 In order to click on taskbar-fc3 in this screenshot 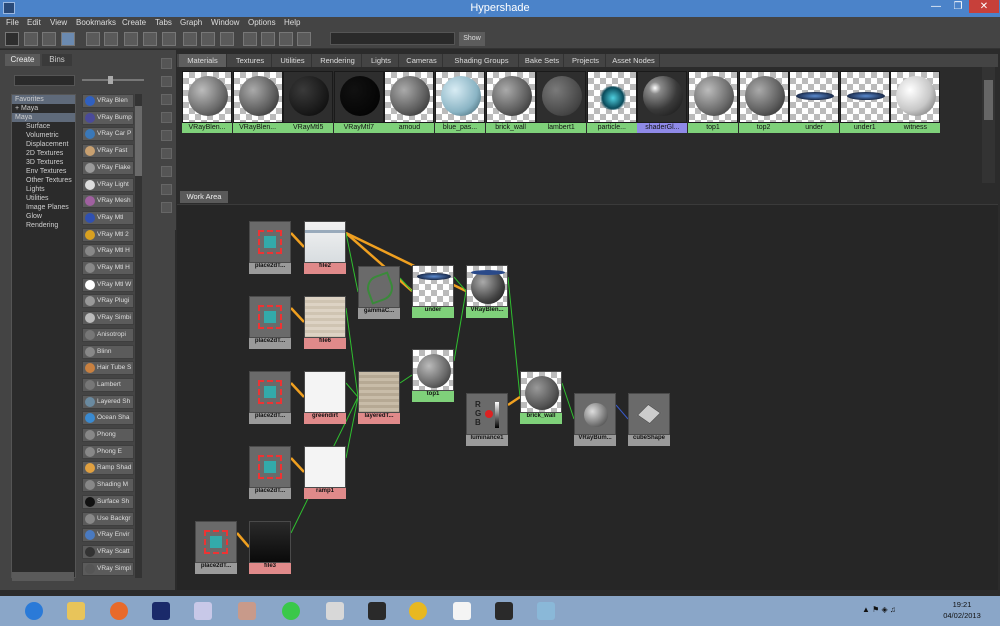, I will do `click(503, 611)`.